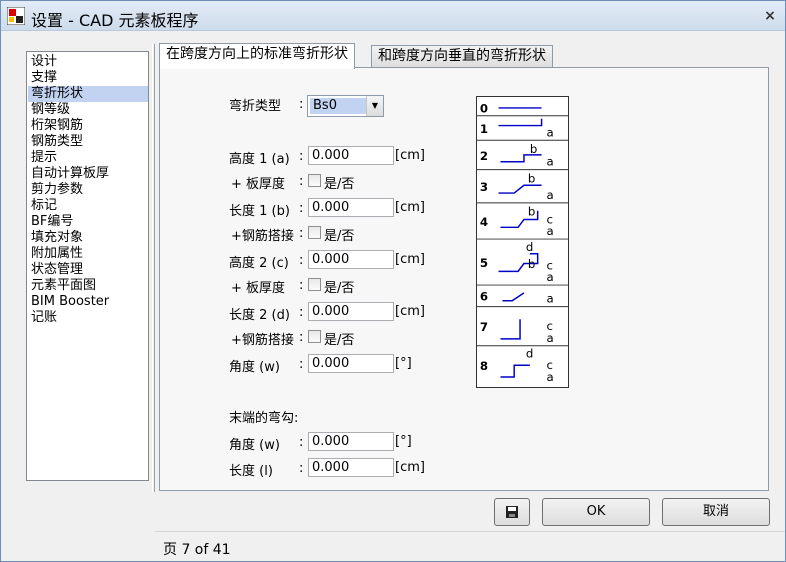  What do you see at coordinates (262, 340) in the screenshot?
I see `plus-lap2-label: +钢筋搭接` at bounding box center [262, 340].